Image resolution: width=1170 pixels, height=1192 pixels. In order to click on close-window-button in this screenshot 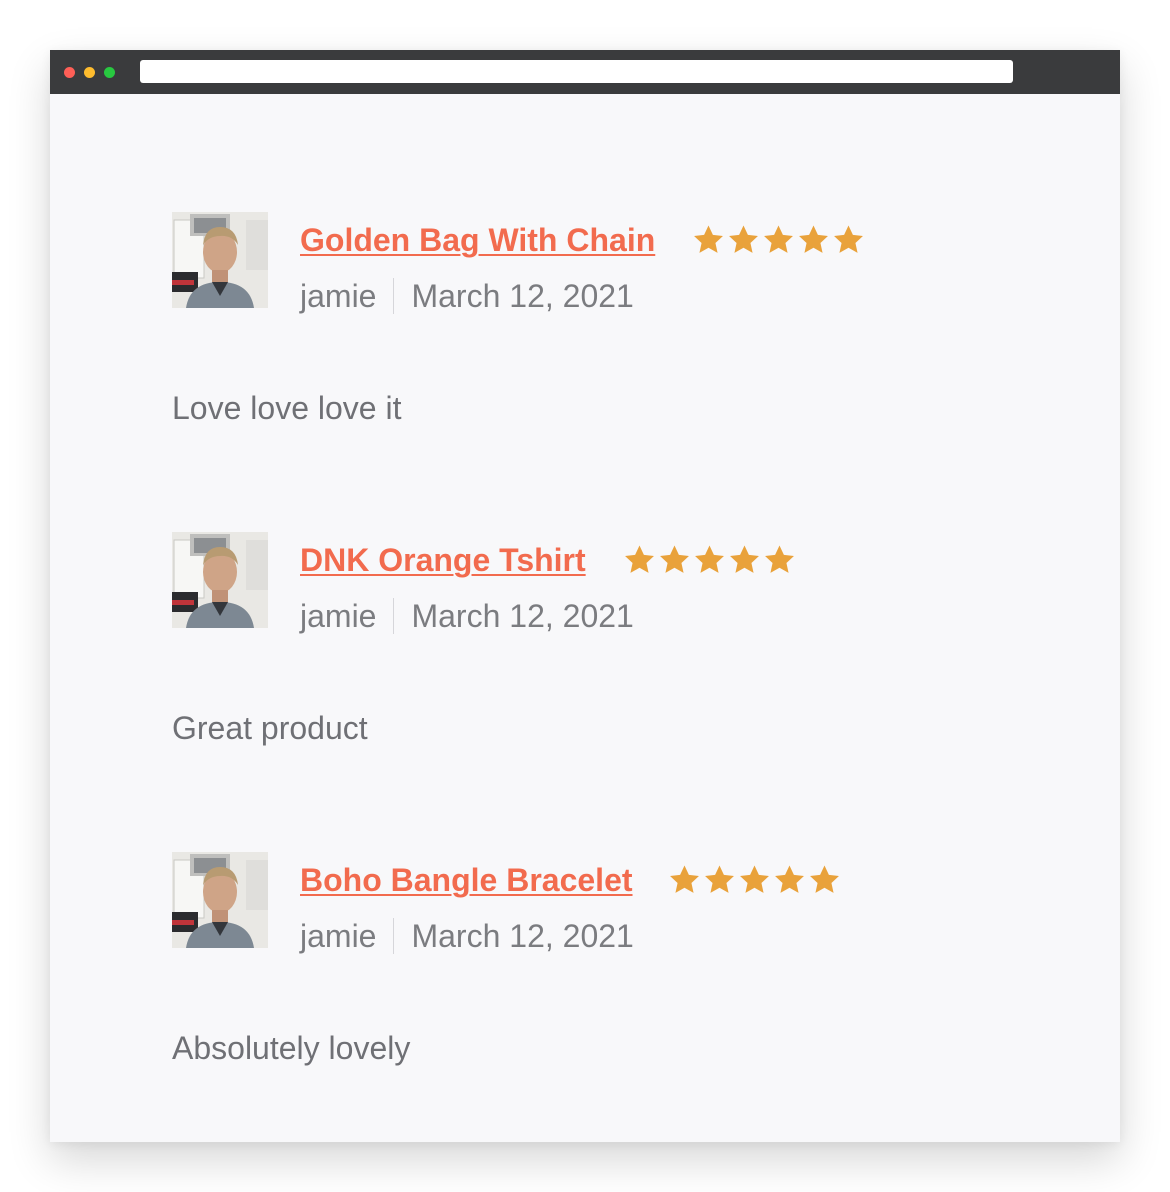, I will do `click(69, 72)`.